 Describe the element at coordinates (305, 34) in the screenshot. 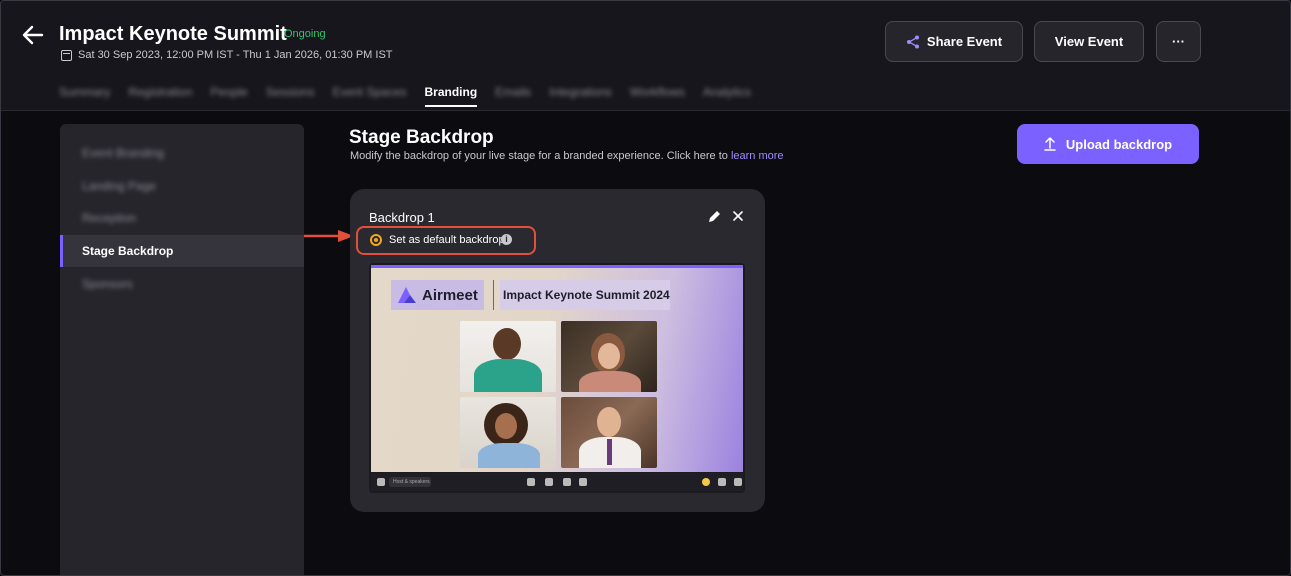

I see `status-badge: Ongoing` at that location.